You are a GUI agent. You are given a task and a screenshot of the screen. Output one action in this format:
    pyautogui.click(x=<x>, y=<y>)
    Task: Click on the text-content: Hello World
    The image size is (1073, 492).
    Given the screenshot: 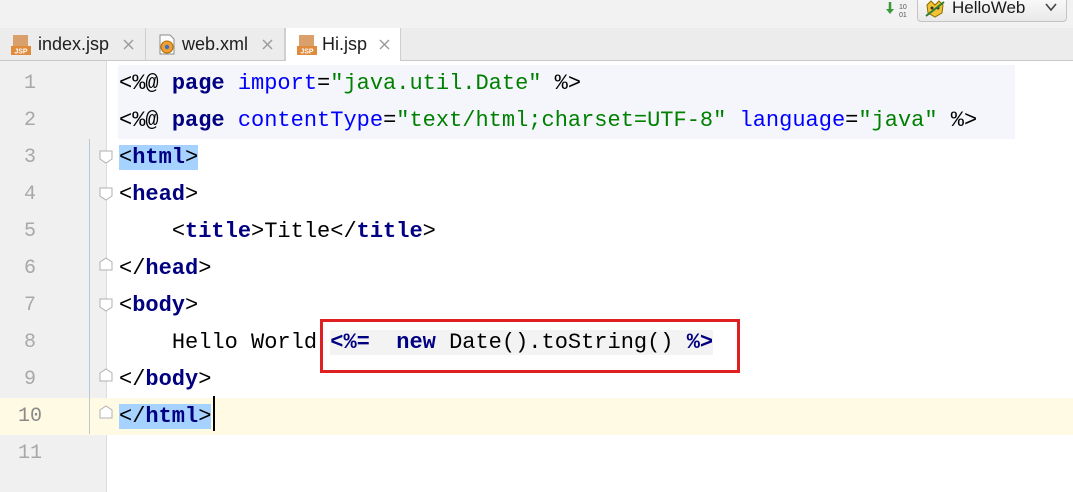 What is the action you would take?
    pyautogui.click(x=251, y=342)
    